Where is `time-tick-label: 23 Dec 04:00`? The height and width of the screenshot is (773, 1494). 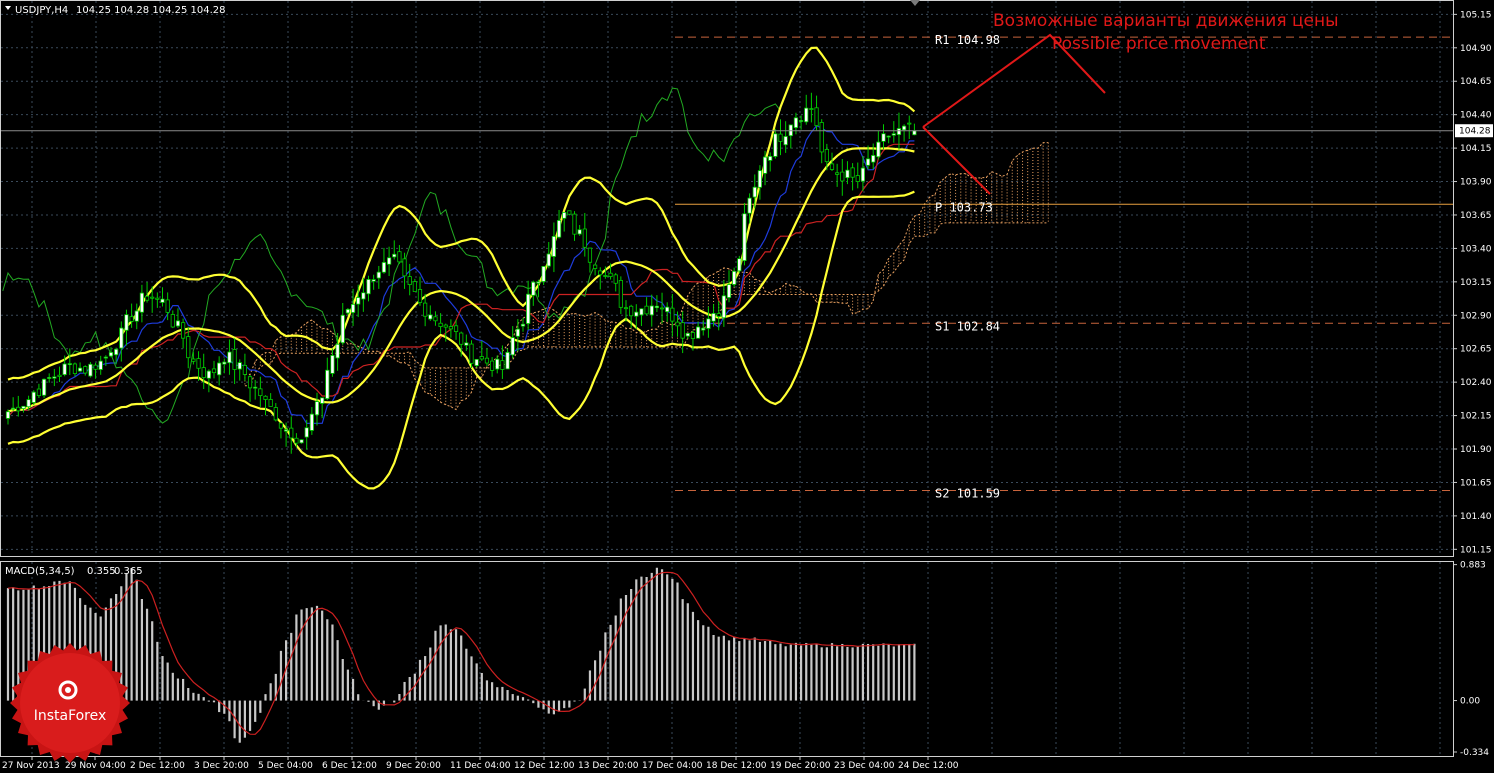
time-tick-label: 23 Dec 04:00 is located at coordinates (864, 766).